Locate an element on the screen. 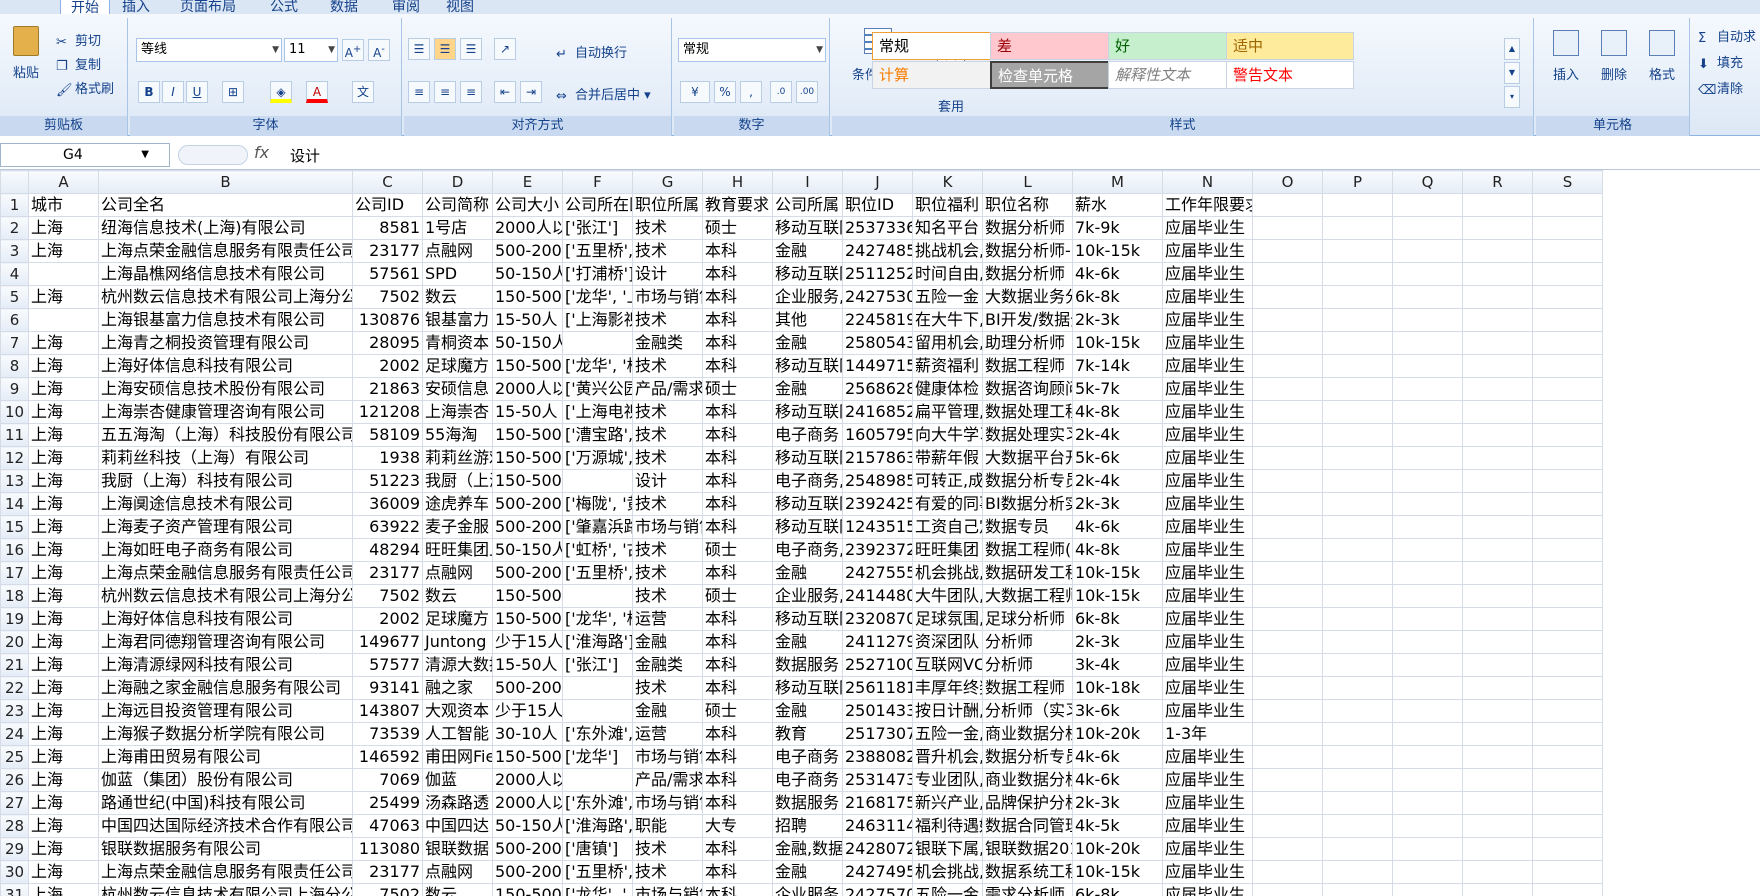  cell-M16: 4k-8k is located at coordinates (1117, 550).